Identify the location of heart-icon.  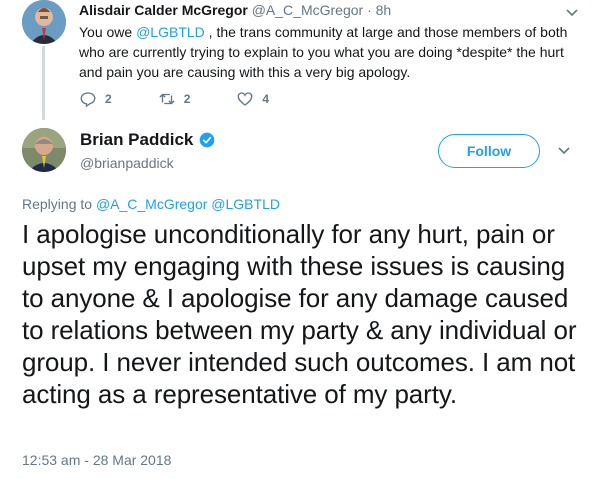
(245, 99).